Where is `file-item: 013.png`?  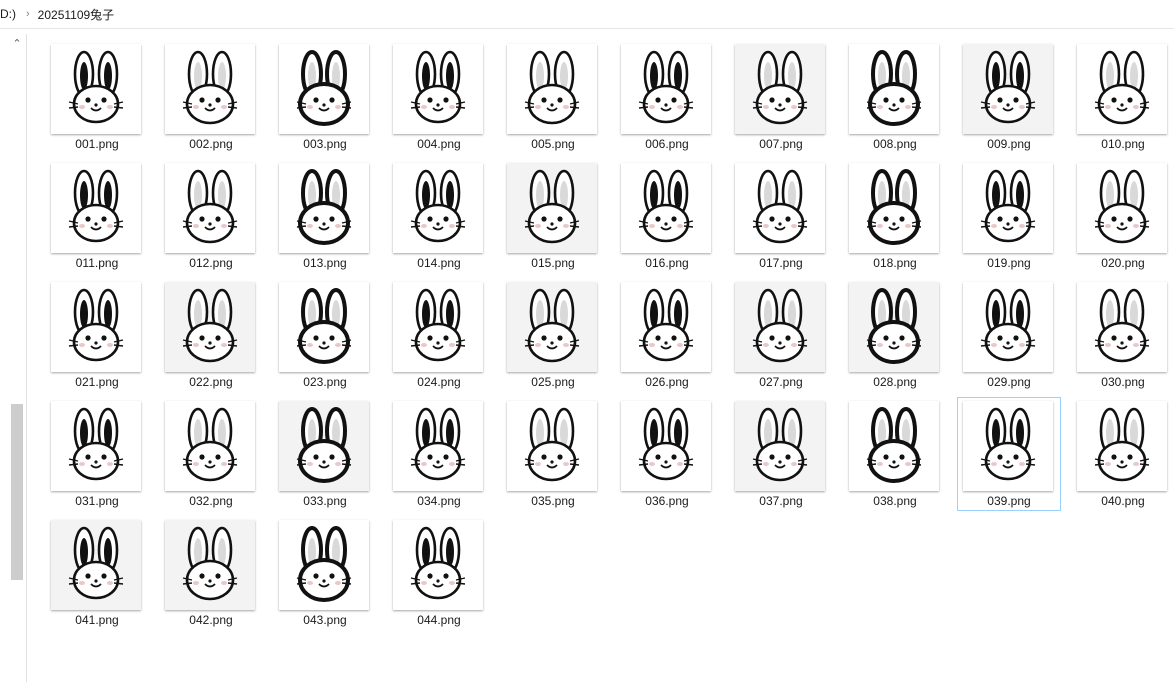 file-item: 013.png is located at coordinates (325, 216).